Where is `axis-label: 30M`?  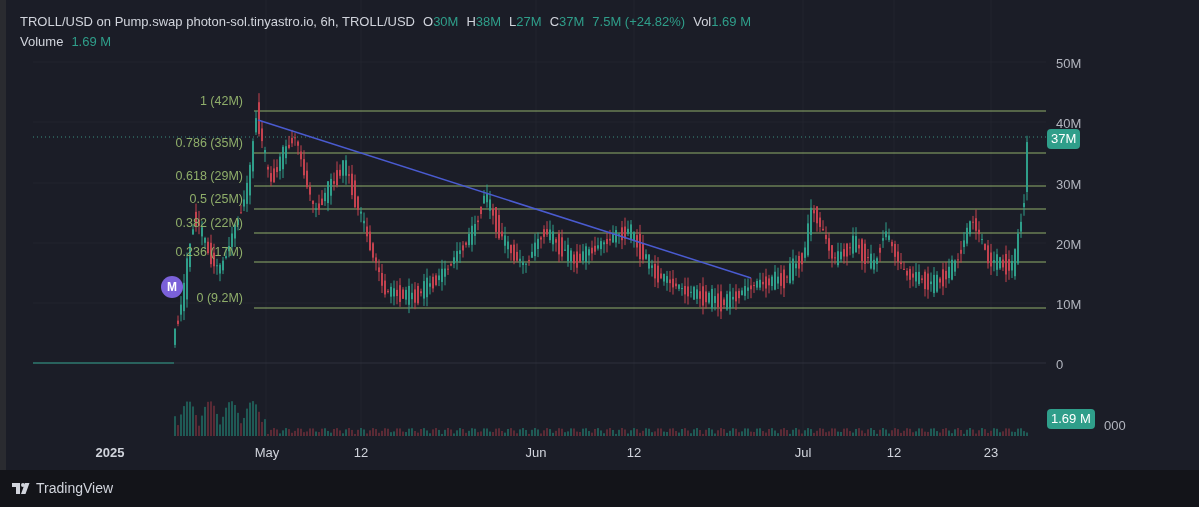 axis-label: 30M is located at coordinates (1069, 185).